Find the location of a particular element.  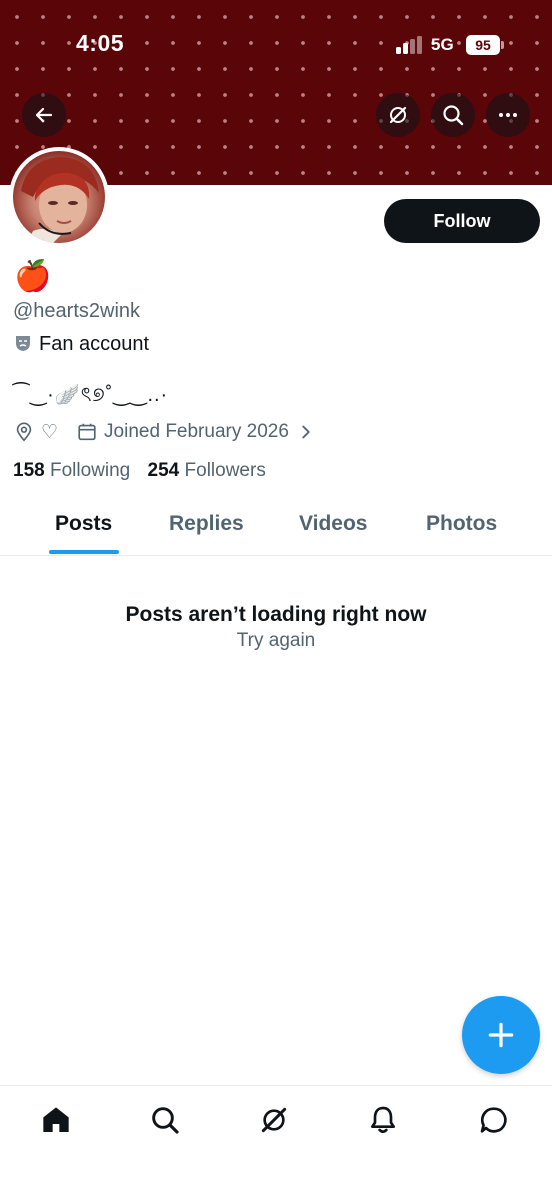

more-icon is located at coordinates (508, 115).